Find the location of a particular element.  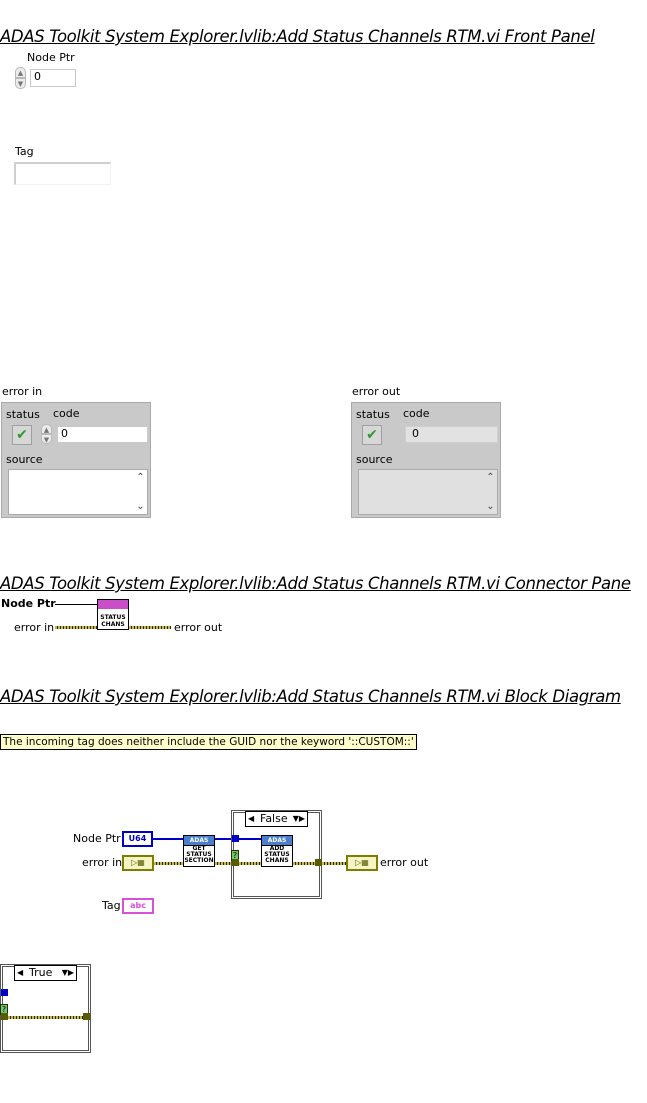

diagram-node-ptr-label: Node Ptr is located at coordinates (97, 838).